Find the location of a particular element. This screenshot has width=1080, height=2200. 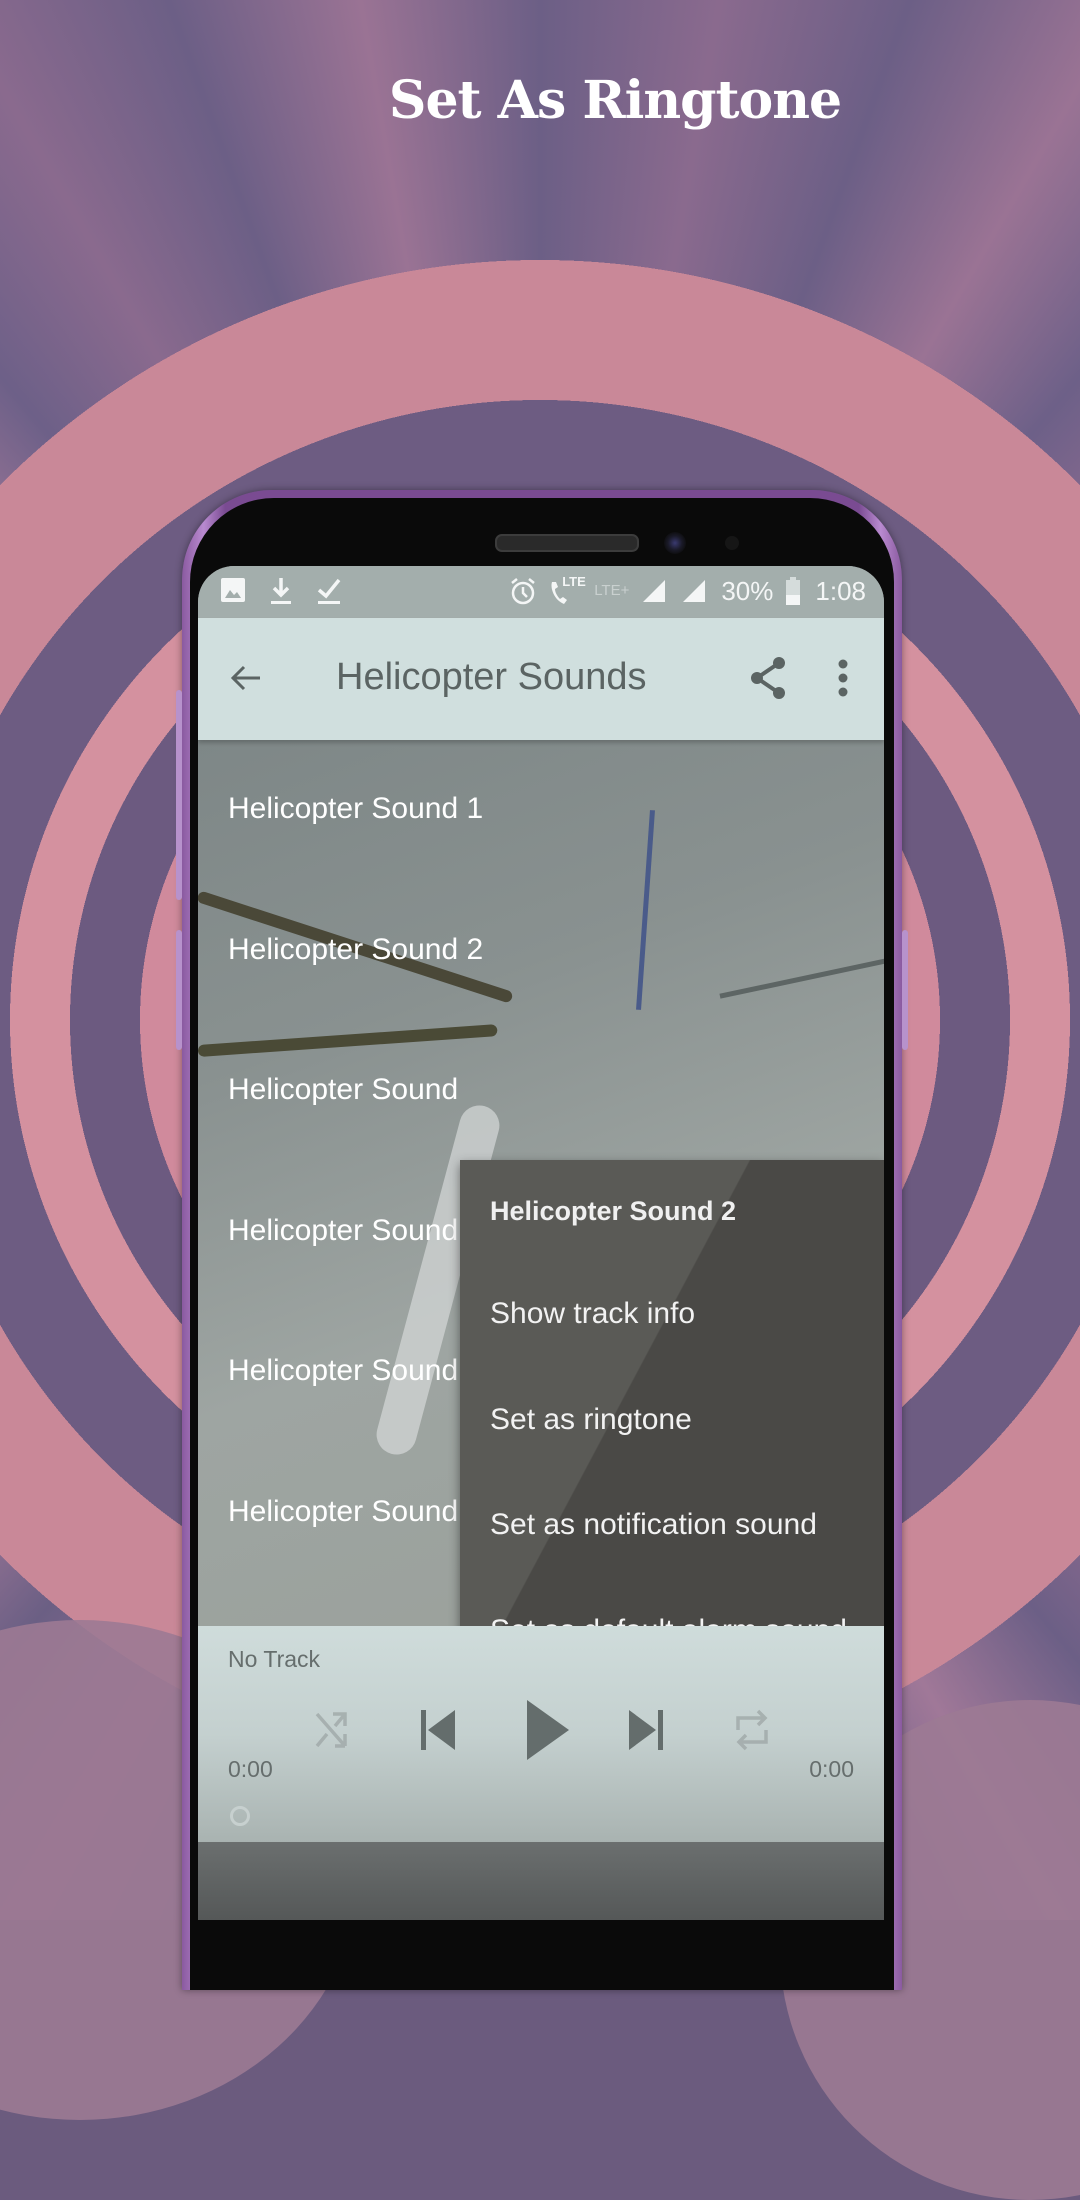

shuffle-button is located at coordinates (332, 1730).